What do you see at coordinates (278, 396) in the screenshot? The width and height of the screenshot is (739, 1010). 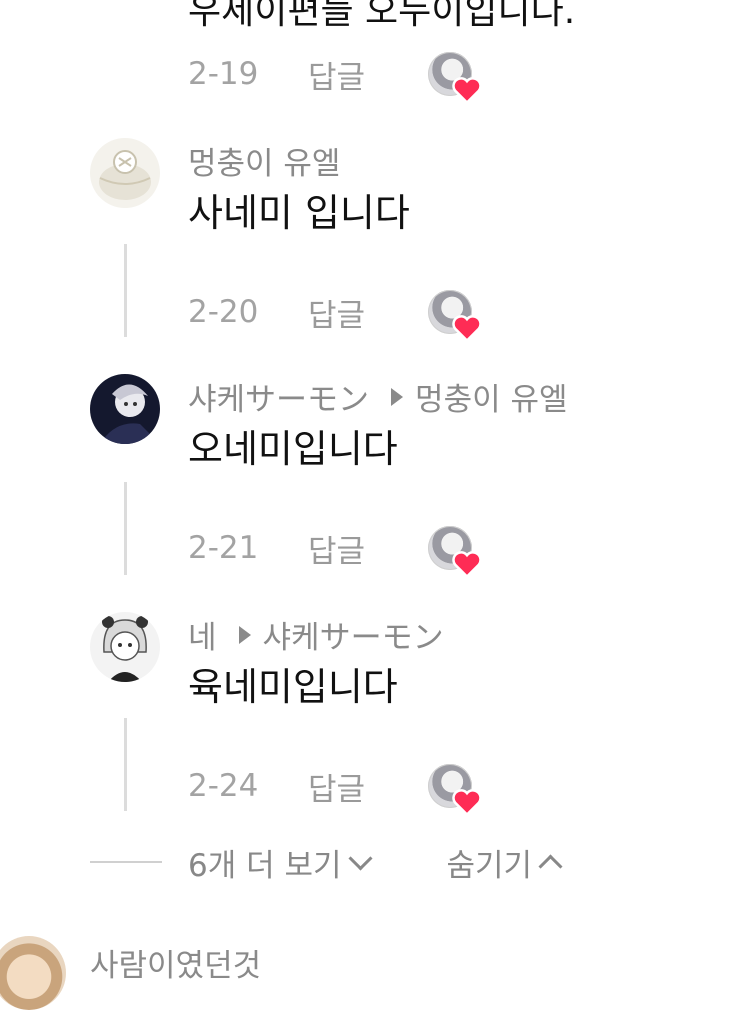 I see `author-name: 샤케サーモン` at bounding box center [278, 396].